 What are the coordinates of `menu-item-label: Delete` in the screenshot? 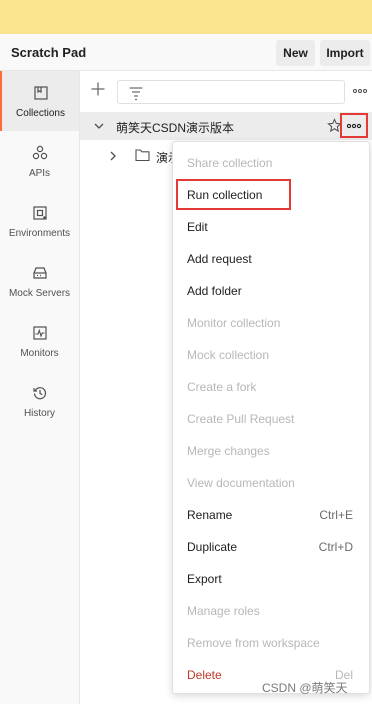 It's located at (204, 675).